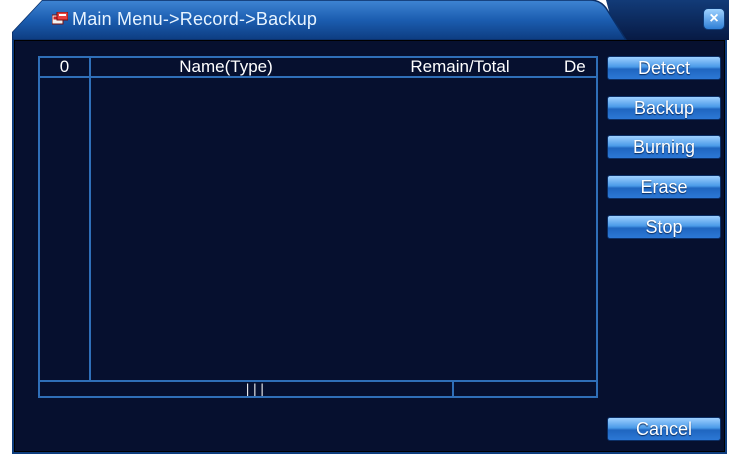 Image resolution: width=729 pixels, height=456 pixels. I want to click on backup-button: Backup, so click(664, 108).